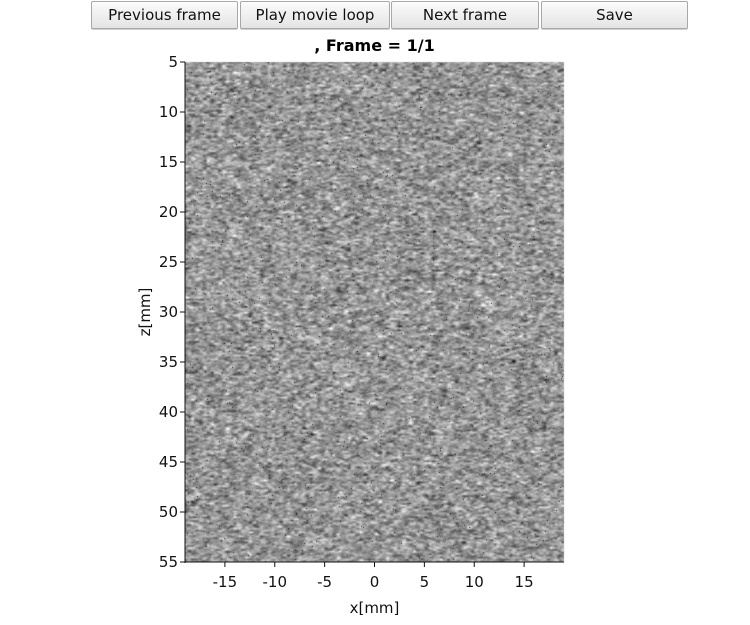 Image resolution: width=750 pixels, height=625 pixels. What do you see at coordinates (168, 162) in the screenshot?
I see `y-tick-label: 15` at bounding box center [168, 162].